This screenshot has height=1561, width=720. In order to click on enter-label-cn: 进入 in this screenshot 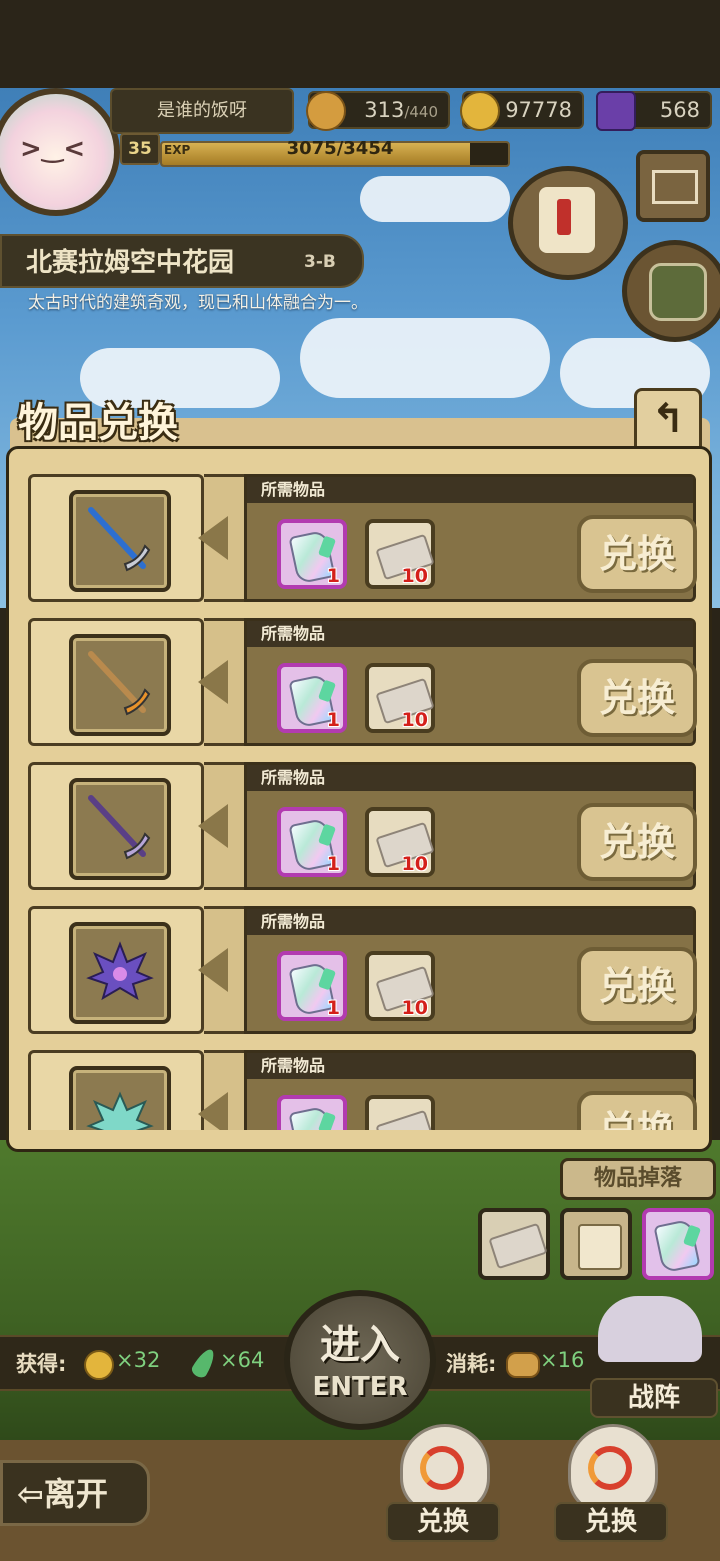, I will do `click(360, 1345)`.